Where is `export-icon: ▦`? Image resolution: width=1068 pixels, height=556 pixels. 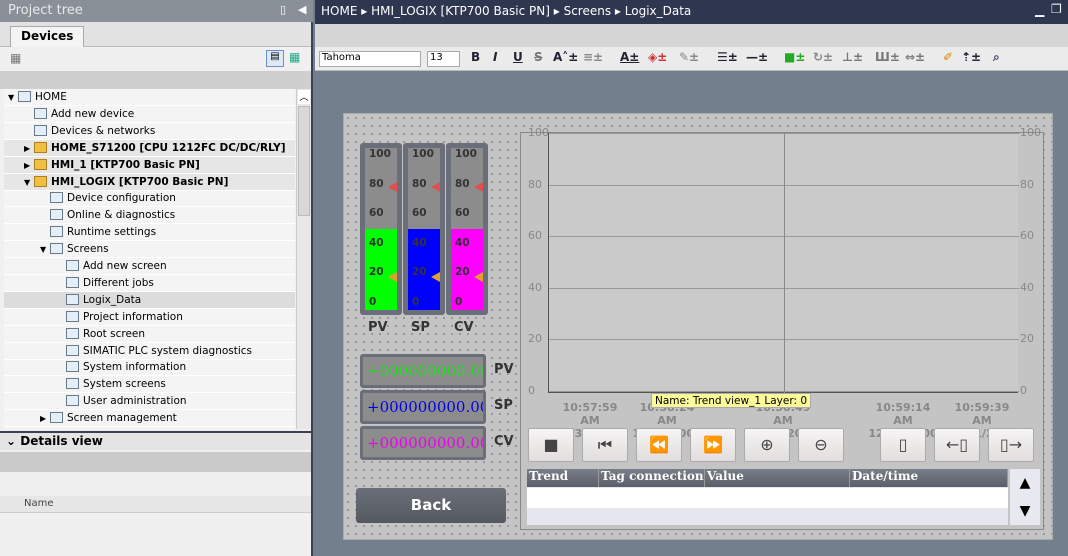
export-icon: ▦ is located at coordinates (294, 57).